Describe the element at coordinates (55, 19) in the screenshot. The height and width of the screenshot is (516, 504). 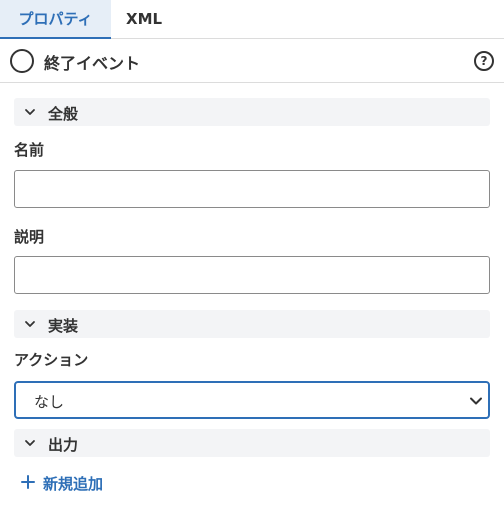
I see `tab-properties: プロパティ` at that location.